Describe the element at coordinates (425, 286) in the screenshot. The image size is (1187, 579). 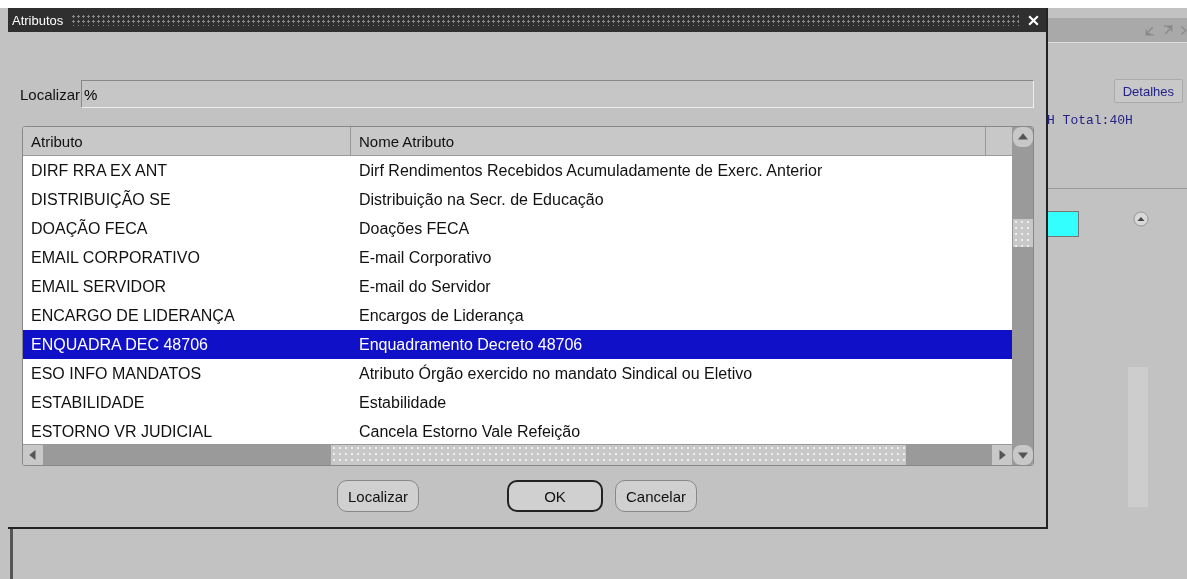
I see `table-cell-text: E-mail do Servidor` at that location.